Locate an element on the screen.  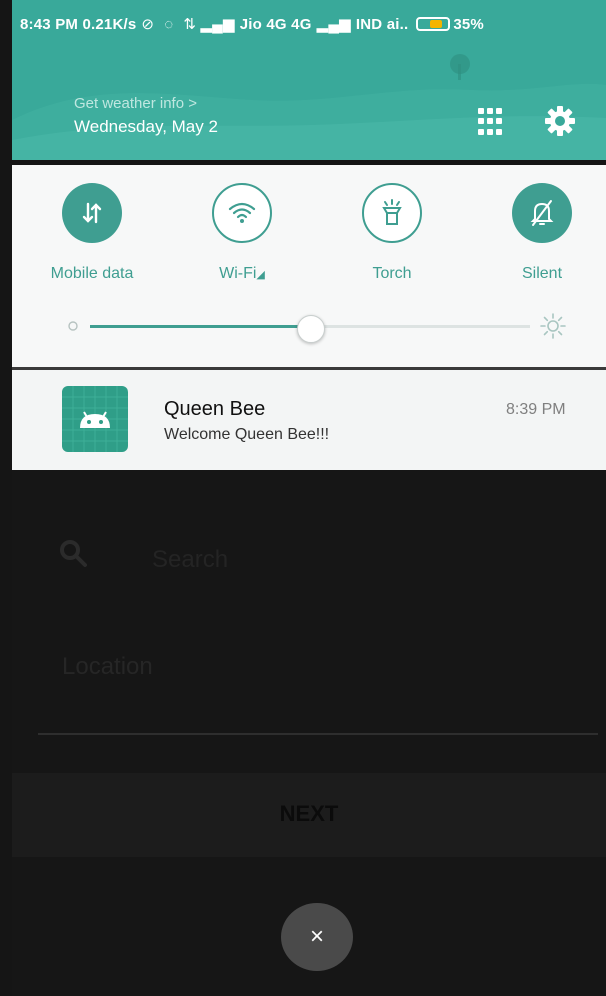
brightness-low-icon is located at coordinates (73, 326).